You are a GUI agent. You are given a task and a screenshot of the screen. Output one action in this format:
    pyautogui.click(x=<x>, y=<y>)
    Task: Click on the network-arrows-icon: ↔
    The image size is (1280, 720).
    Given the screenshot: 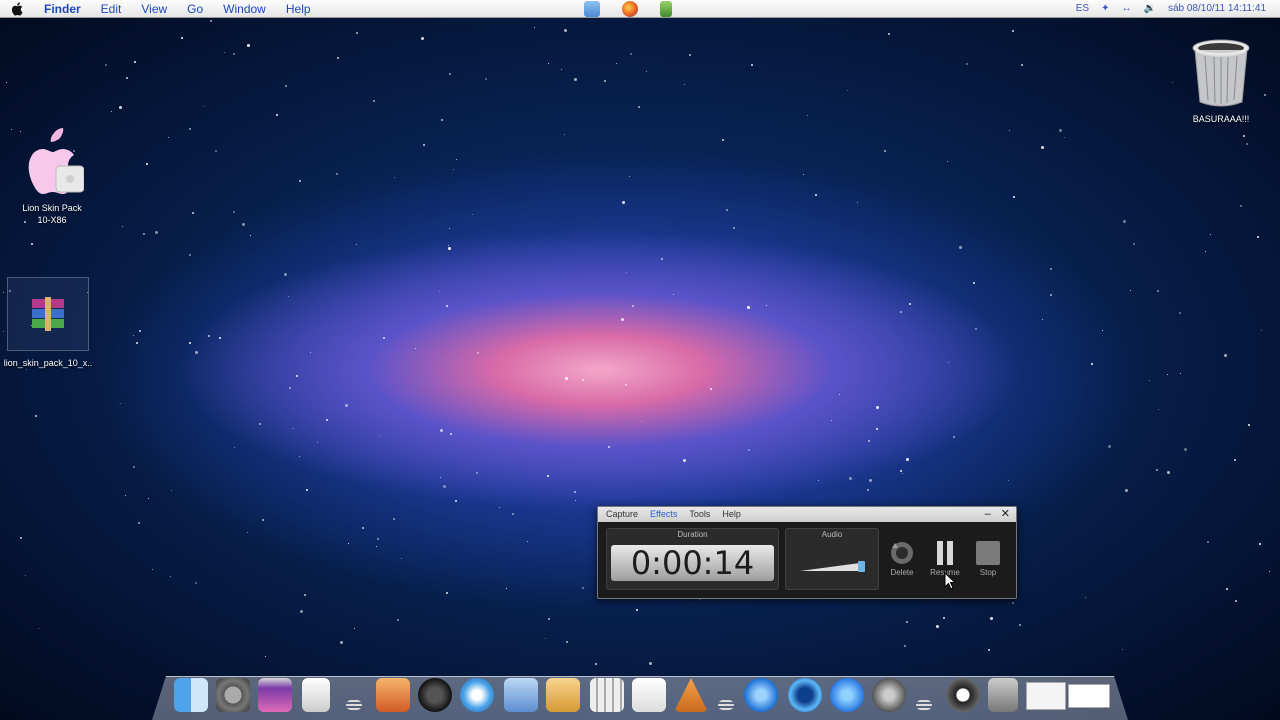 What is the action you would take?
    pyautogui.click(x=1127, y=9)
    